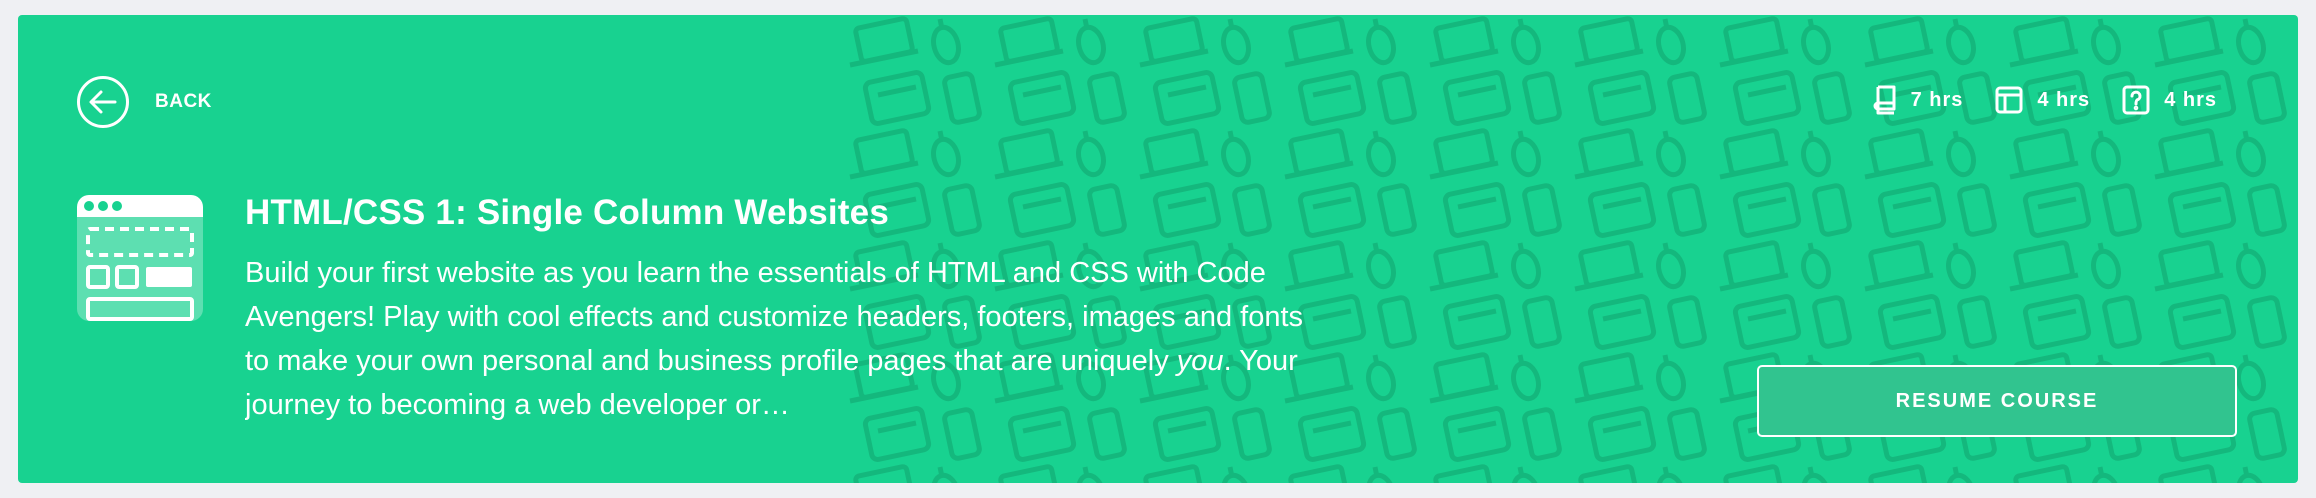 This screenshot has width=2316, height=498. I want to click on stat-projects: 4 hrs, so click(2042, 100).